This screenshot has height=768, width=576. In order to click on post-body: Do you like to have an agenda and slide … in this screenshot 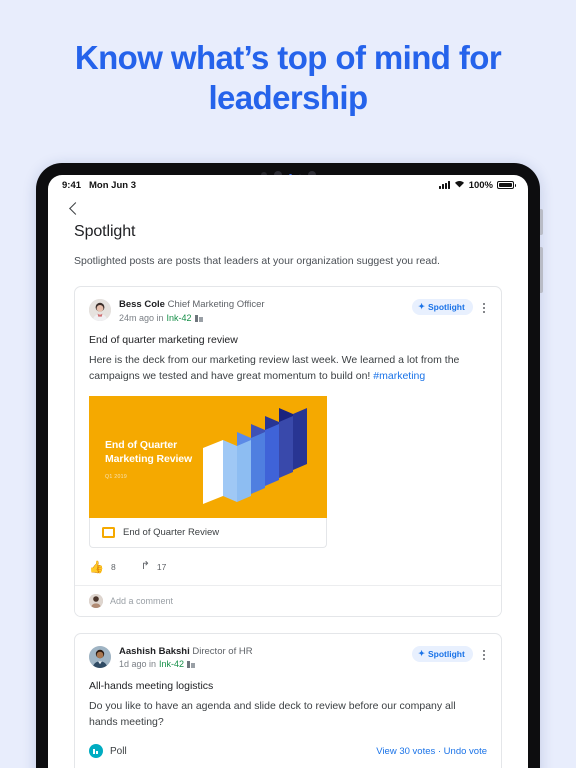, I will do `click(272, 714)`.